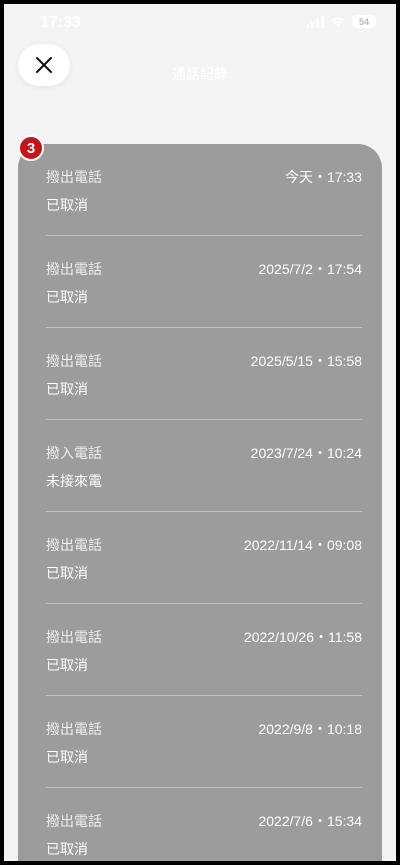 Image resolution: width=400 pixels, height=865 pixels. What do you see at coordinates (315, 21) in the screenshot?
I see `cellular-signal-icon` at bounding box center [315, 21].